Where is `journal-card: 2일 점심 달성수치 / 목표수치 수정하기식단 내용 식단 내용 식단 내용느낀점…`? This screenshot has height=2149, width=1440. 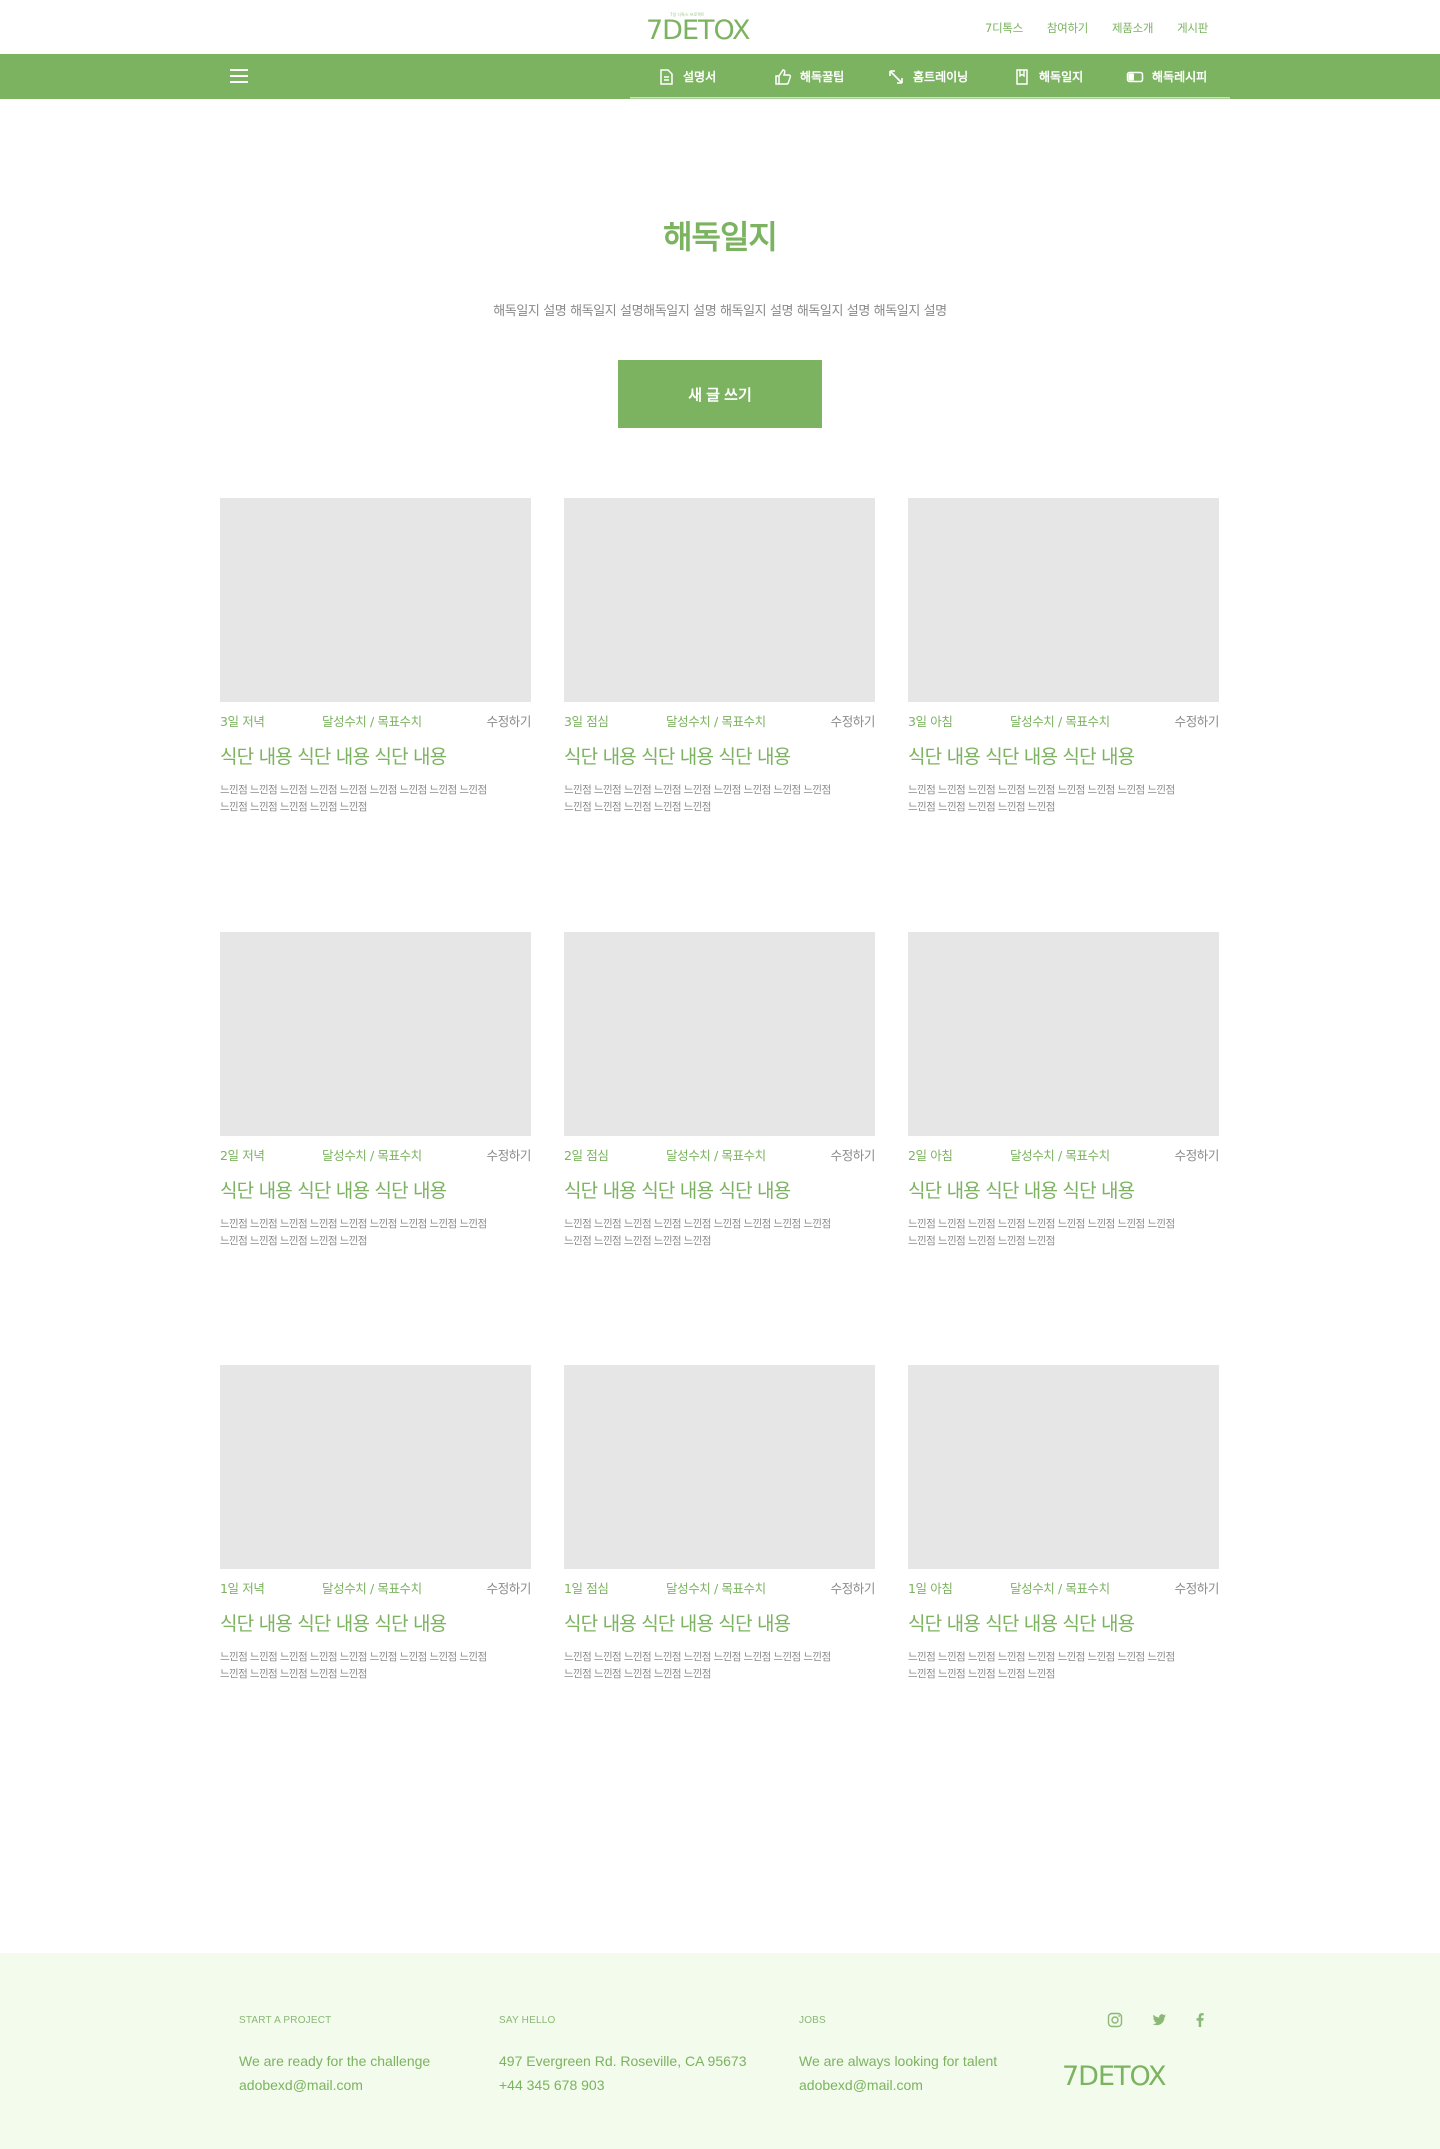 journal-card: 2일 점심 달성수치 / 목표수치 수정하기식단 내용 식단 내용 식단 내용느낀점… is located at coordinates (719, 1097).